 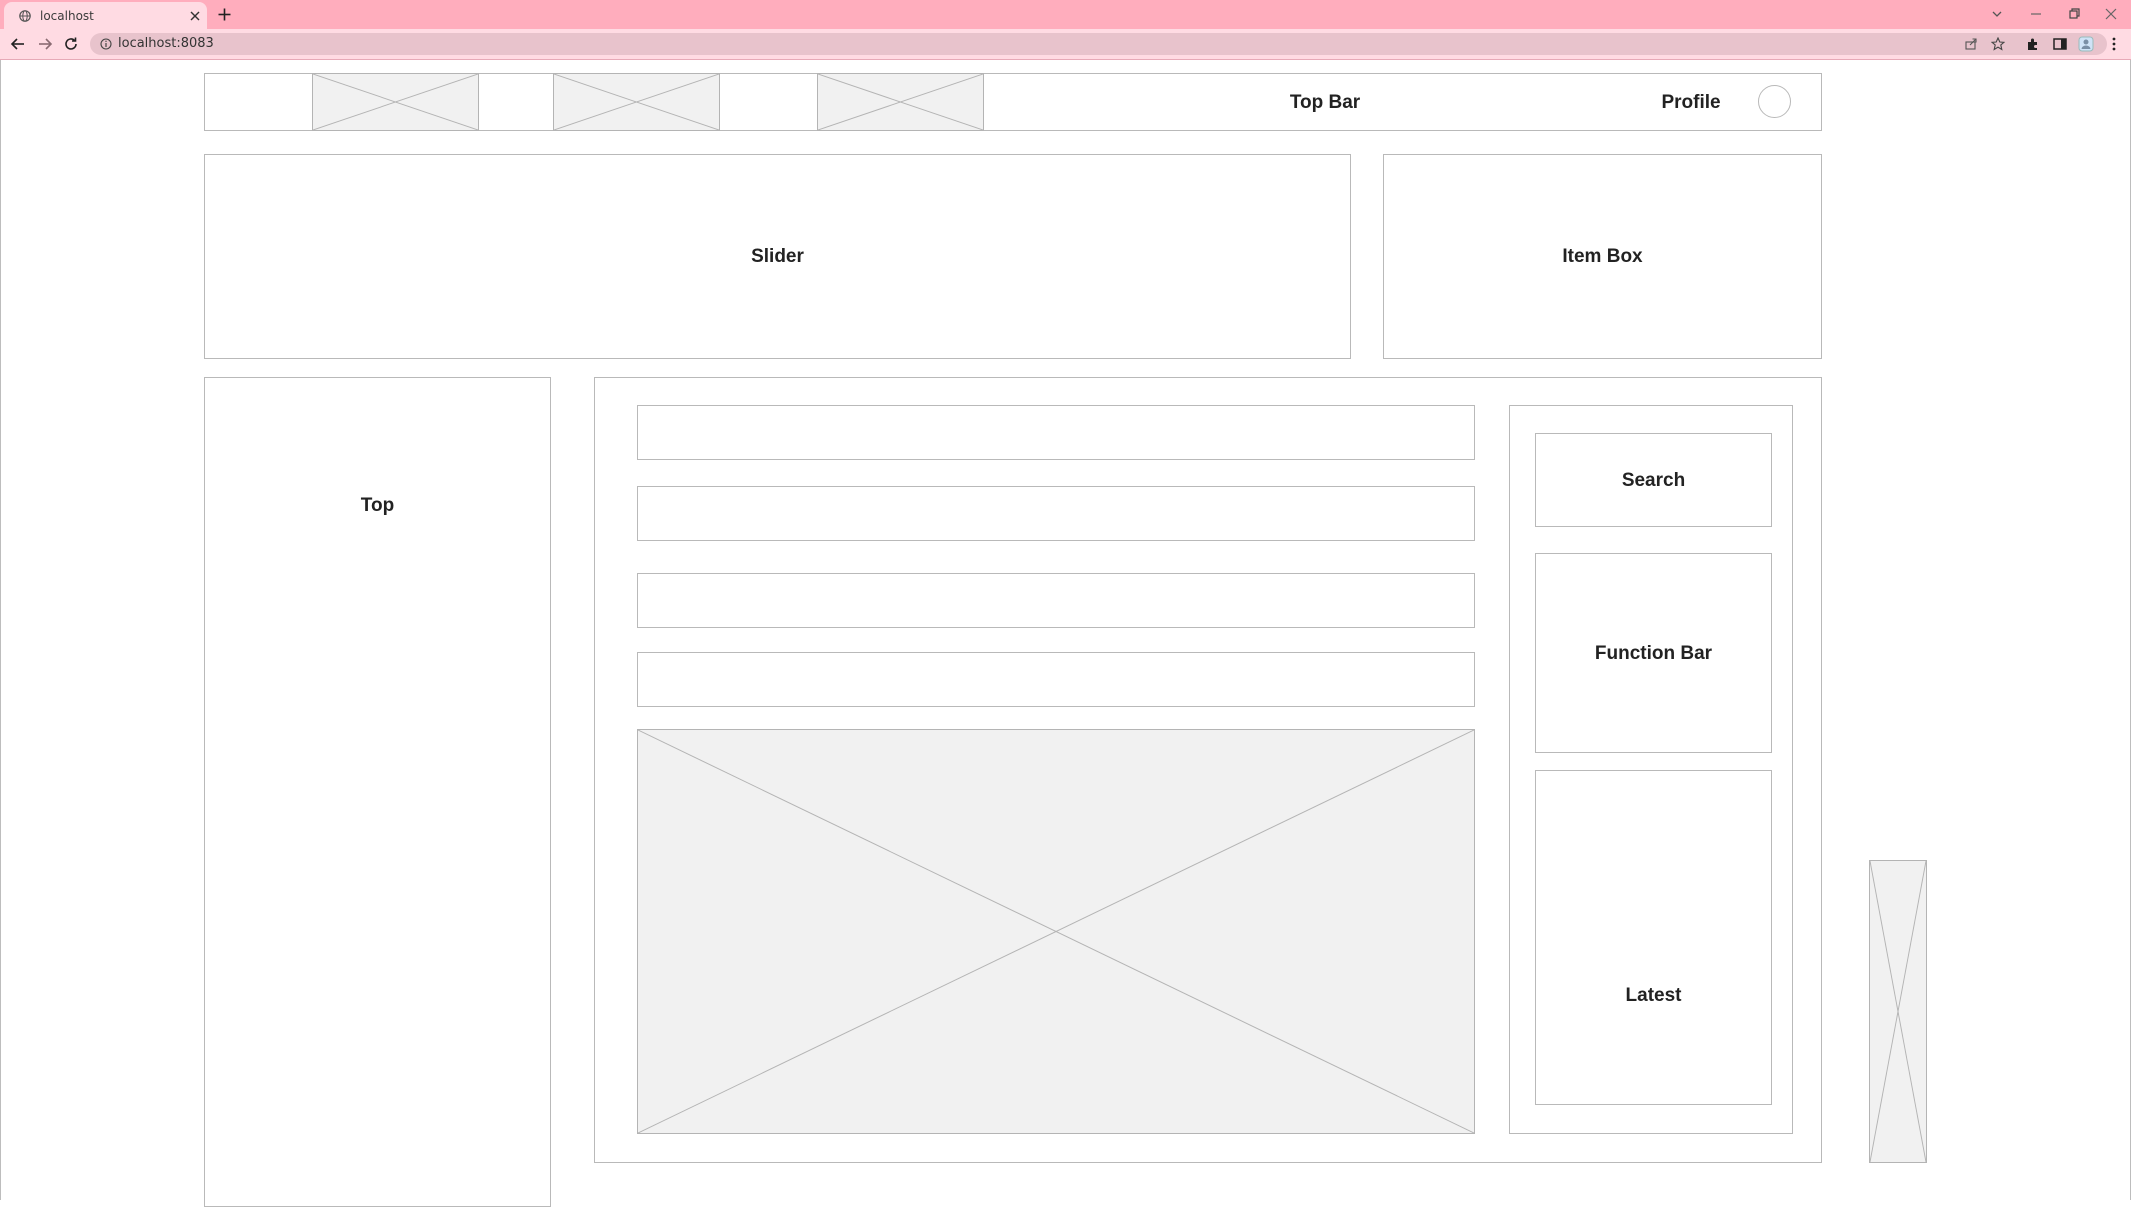 I want to click on search-label: Search, so click(x=1653, y=480).